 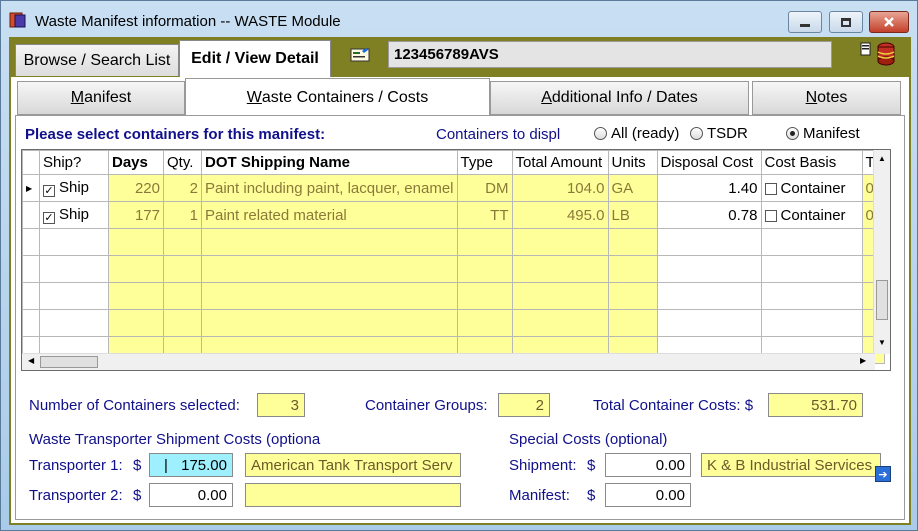 I want to click on cost-basis-text: Container, so click(x=813, y=215).